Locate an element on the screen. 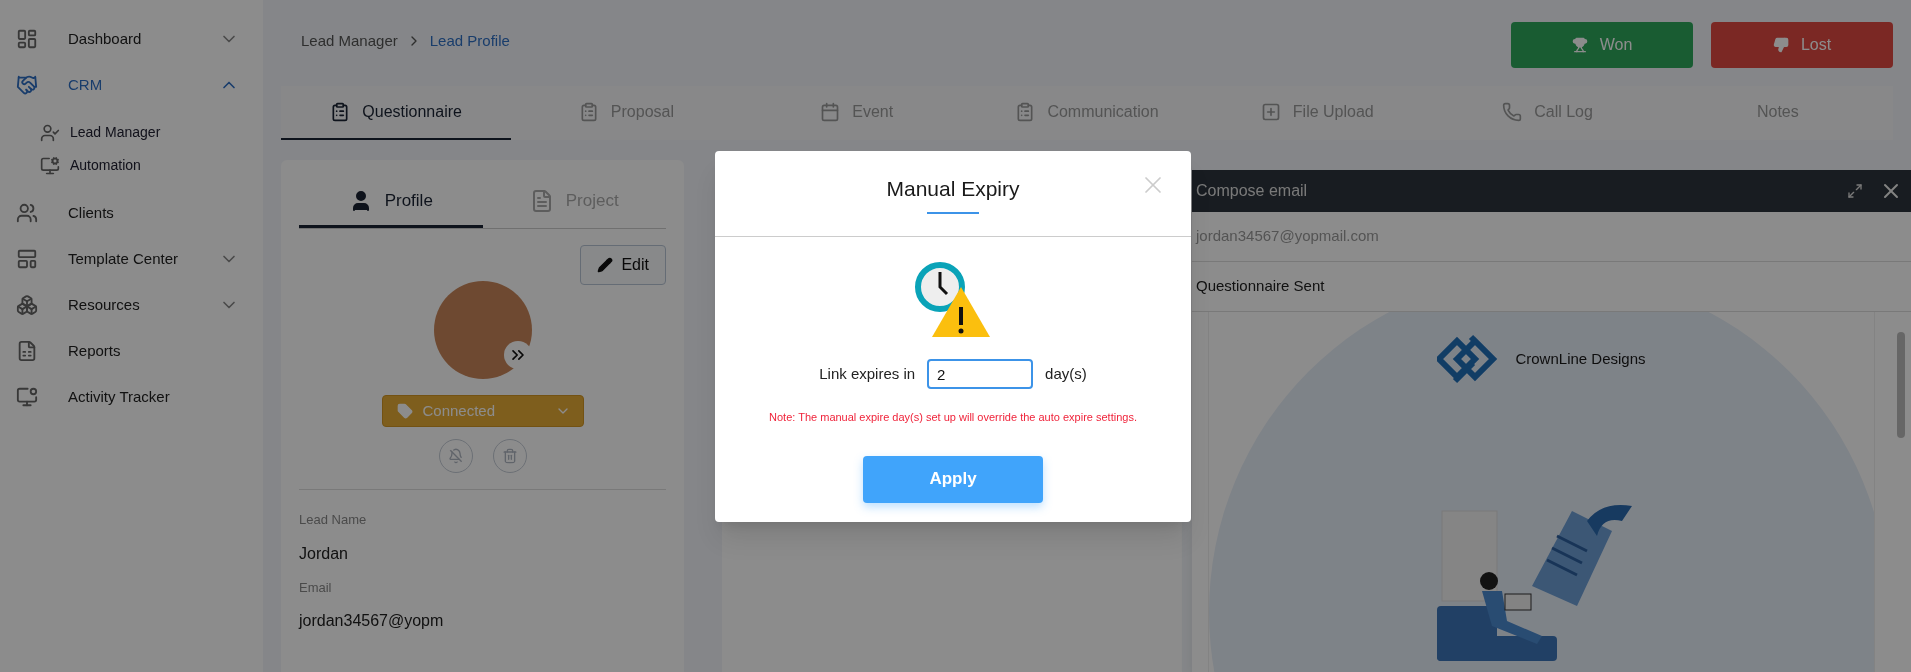 This screenshot has width=1911, height=672. lost-button: Lost is located at coordinates (1802, 45).